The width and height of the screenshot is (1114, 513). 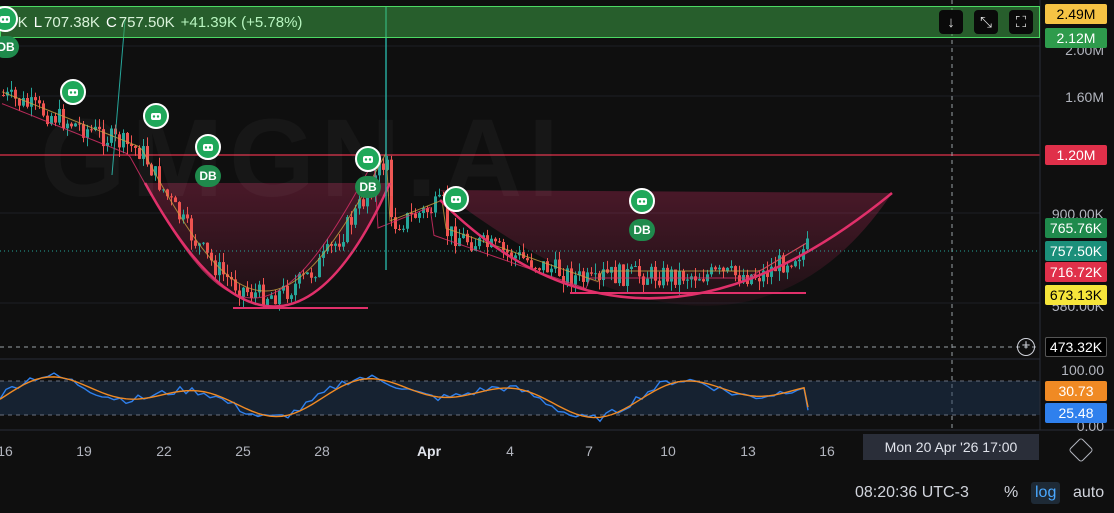 I want to click on low-label: L, so click(x=38, y=22).